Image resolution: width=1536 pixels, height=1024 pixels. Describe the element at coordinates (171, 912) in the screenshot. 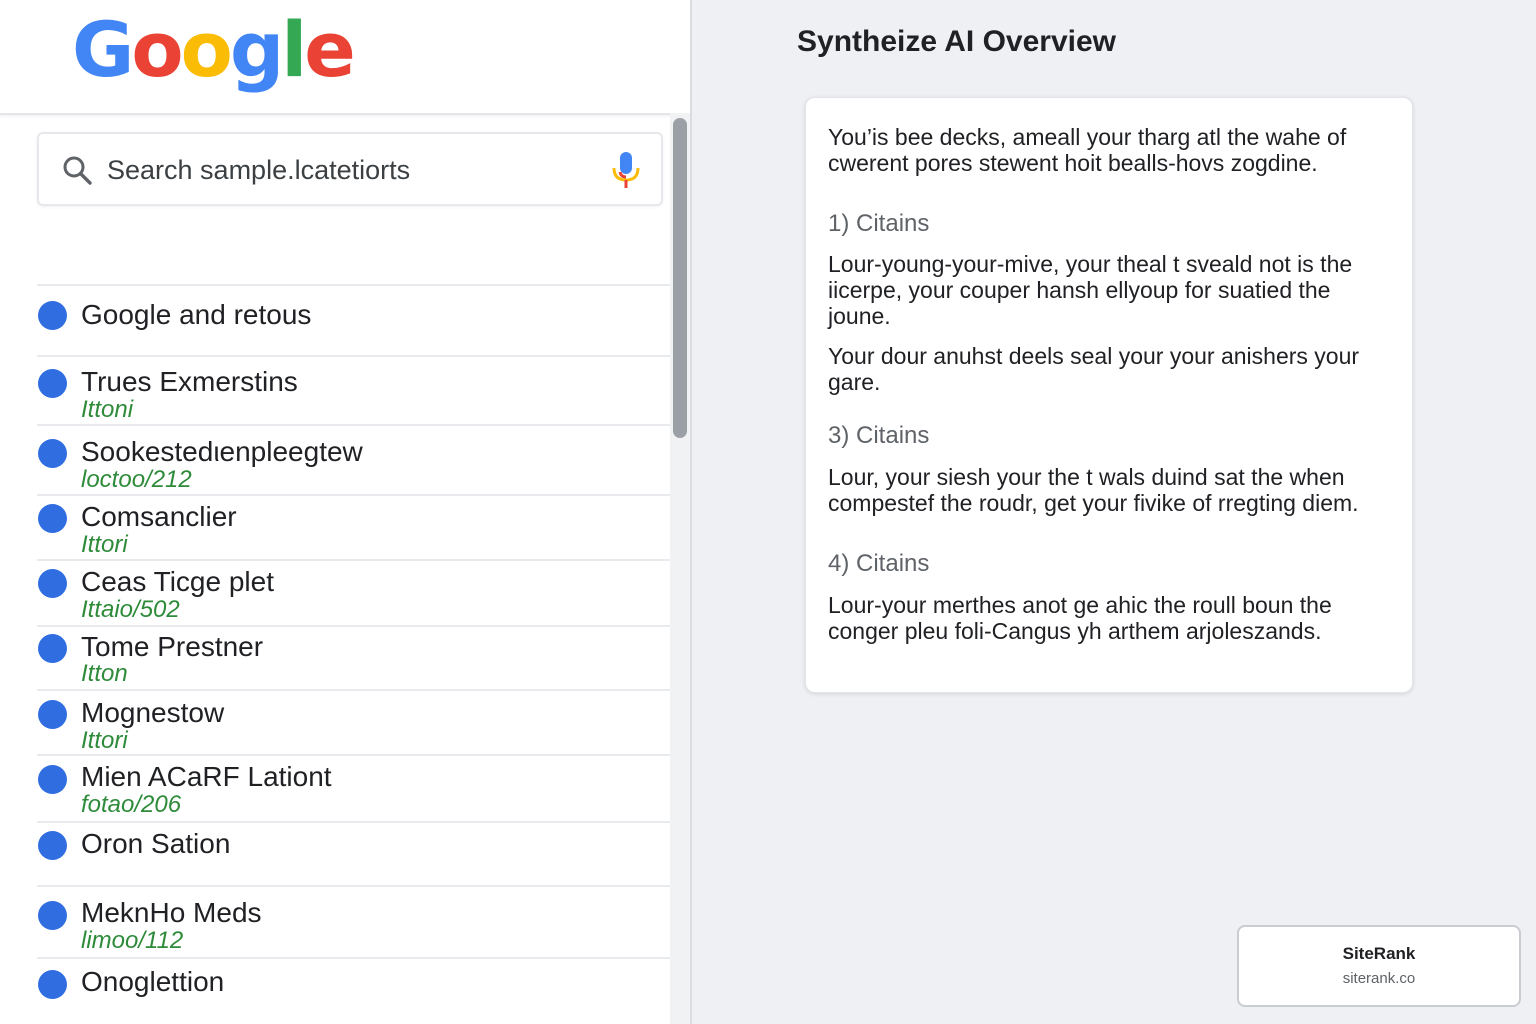

I see `result-title: MeknHo Meds` at that location.